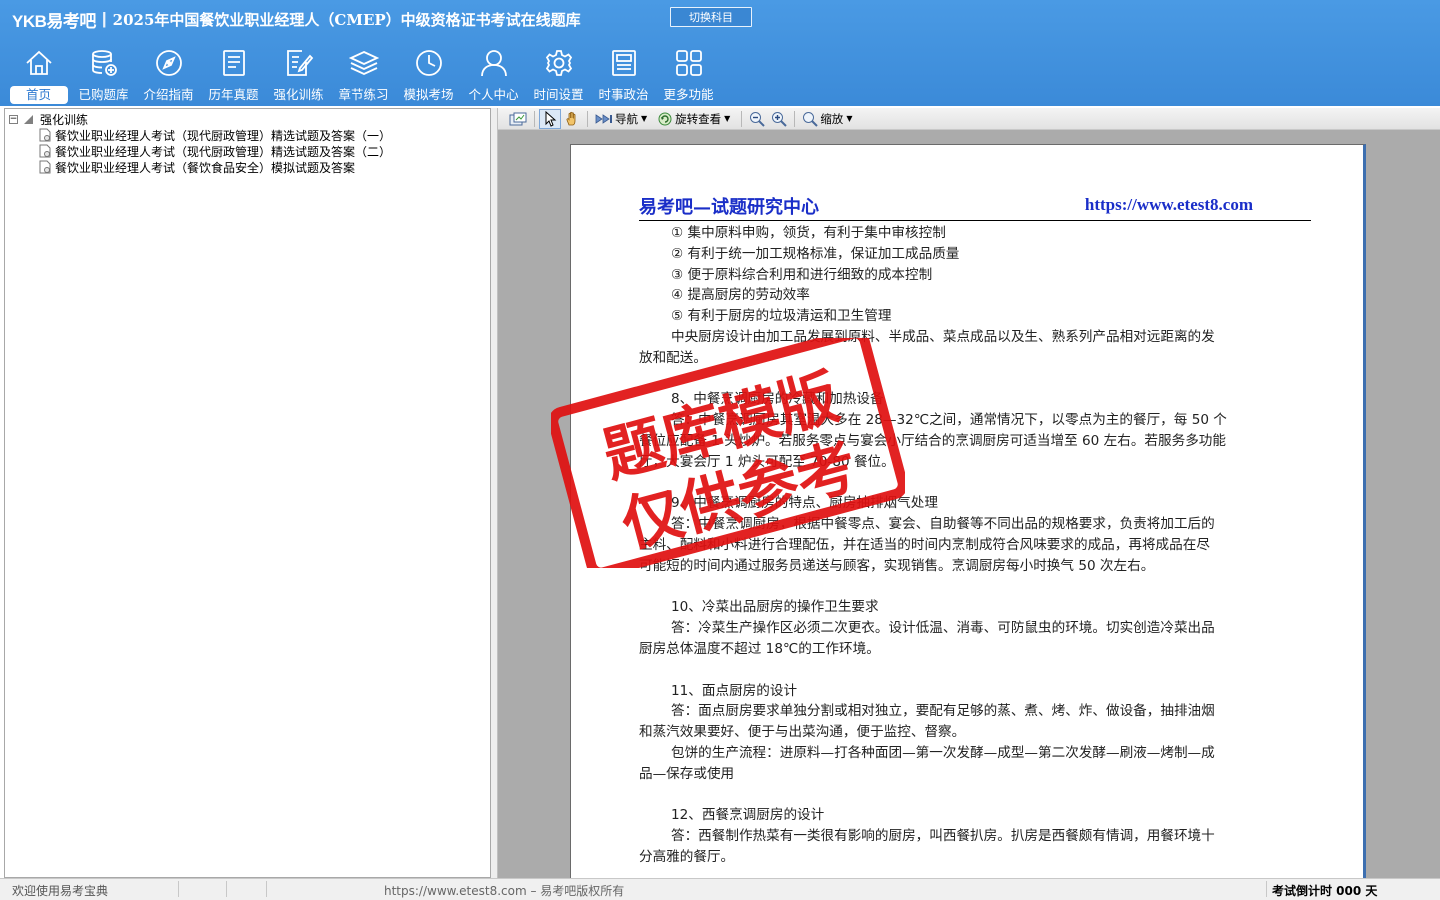 The height and width of the screenshot is (900, 1440). I want to click on thumbnail-button, so click(518, 119).